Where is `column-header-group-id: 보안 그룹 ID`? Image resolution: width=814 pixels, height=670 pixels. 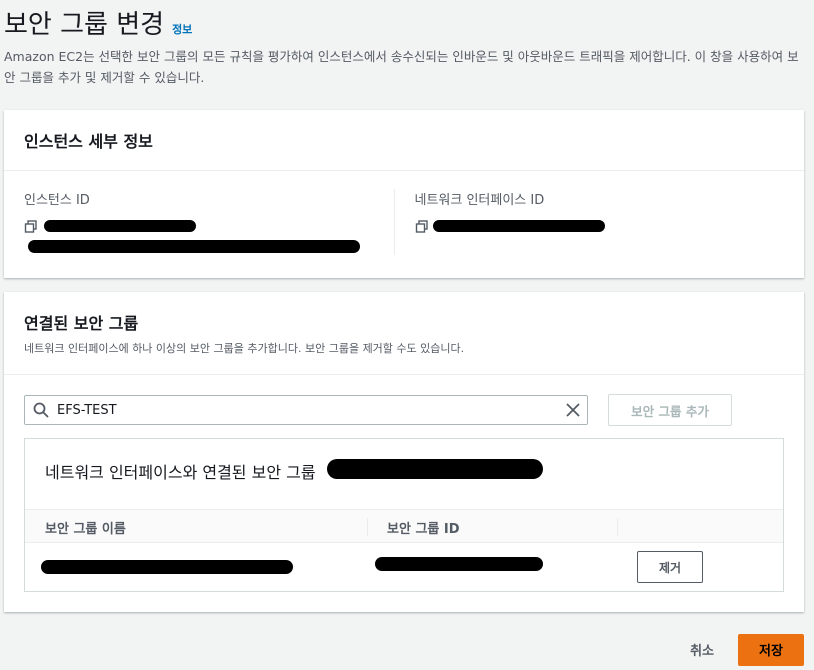 column-header-group-id: 보안 그룹 ID is located at coordinates (423, 527).